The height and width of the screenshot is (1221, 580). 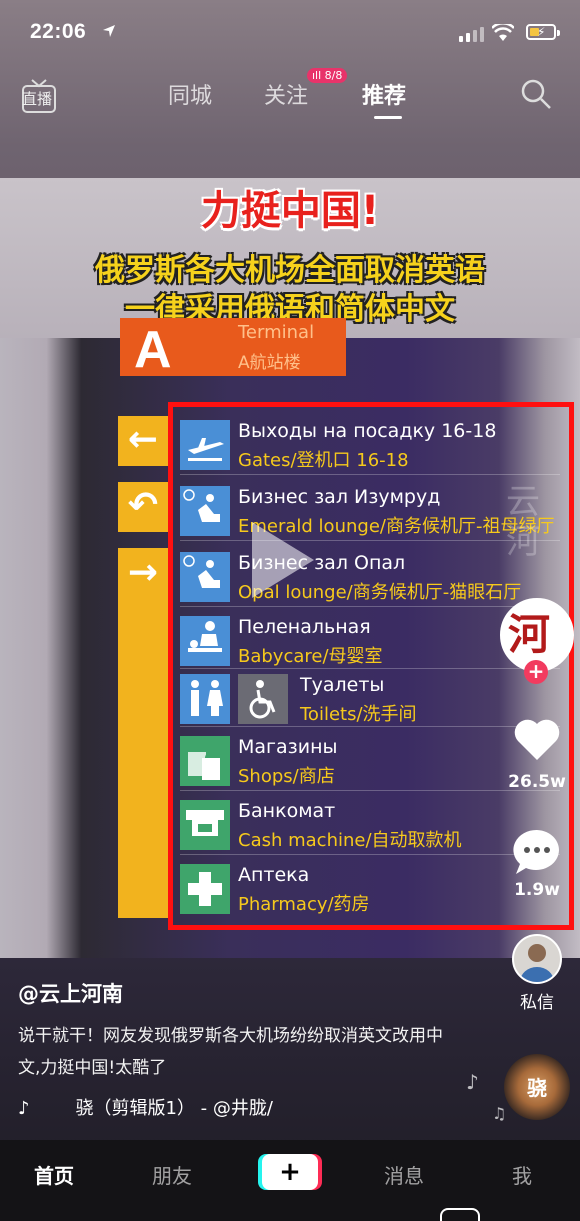 What do you see at coordinates (290, 211) in the screenshot?
I see `video-headline: 力挺中国!` at bounding box center [290, 211].